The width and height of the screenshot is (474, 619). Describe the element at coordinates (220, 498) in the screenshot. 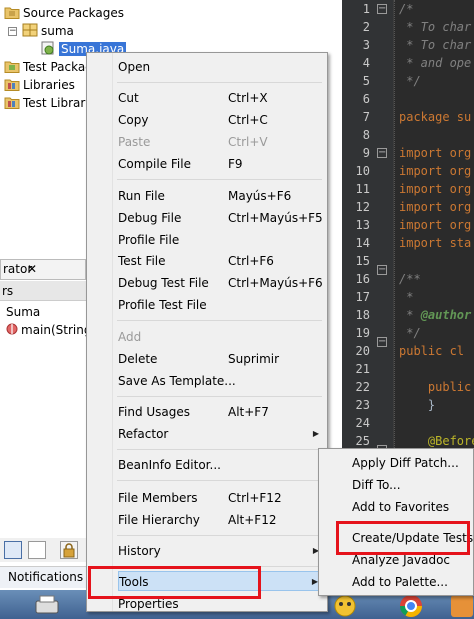

I see `menu-item-file-members: File Members Ctrl+F12` at that location.